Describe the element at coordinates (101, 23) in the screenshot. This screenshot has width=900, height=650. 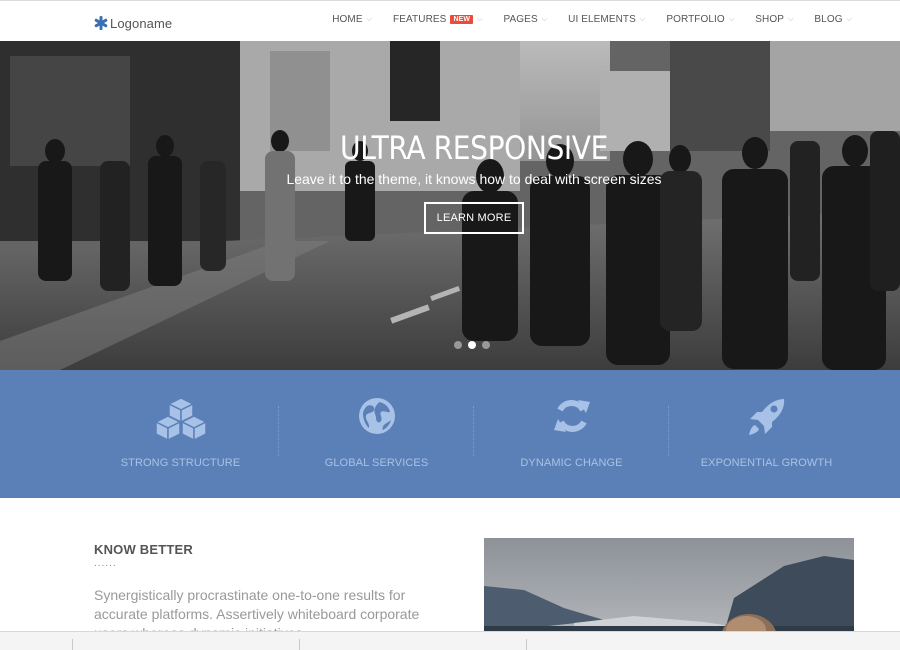
I see `asterisk-logo-icon` at that location.